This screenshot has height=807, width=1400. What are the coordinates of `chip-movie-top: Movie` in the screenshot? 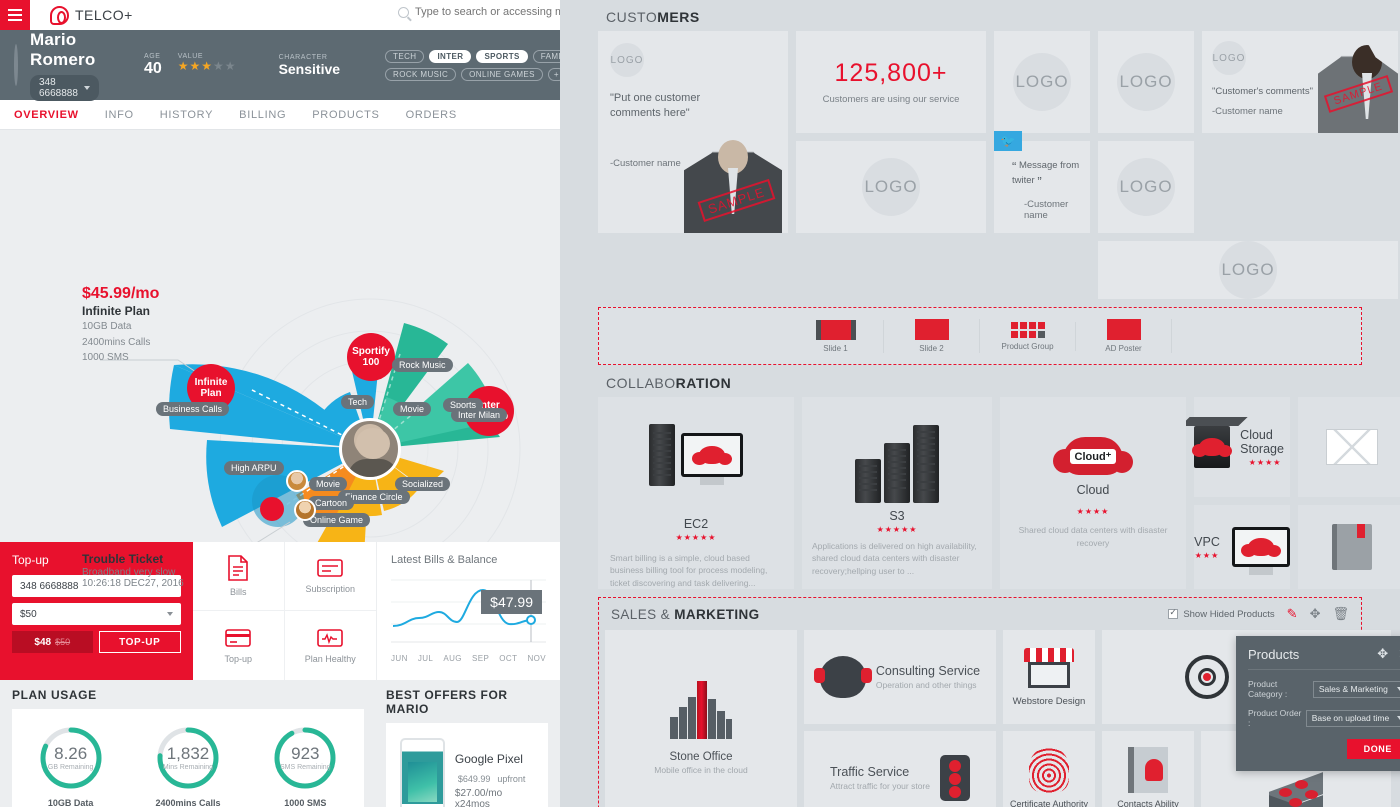 It's located at (412, 409).